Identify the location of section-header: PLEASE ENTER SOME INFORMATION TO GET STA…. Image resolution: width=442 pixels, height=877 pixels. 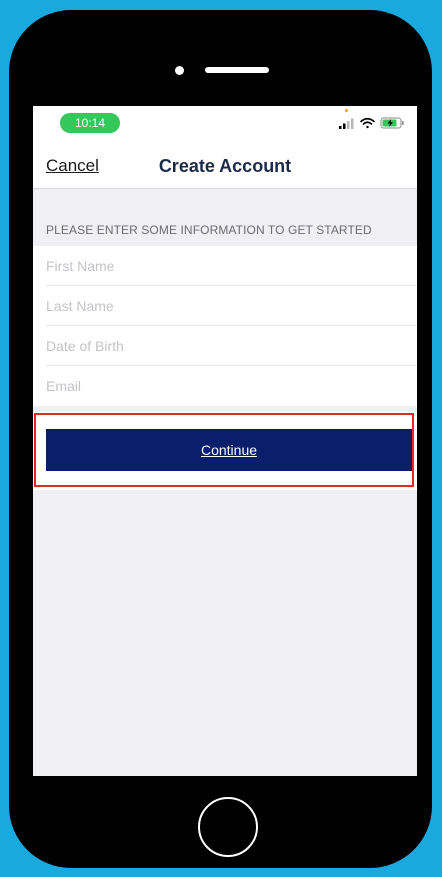
(209, 230).